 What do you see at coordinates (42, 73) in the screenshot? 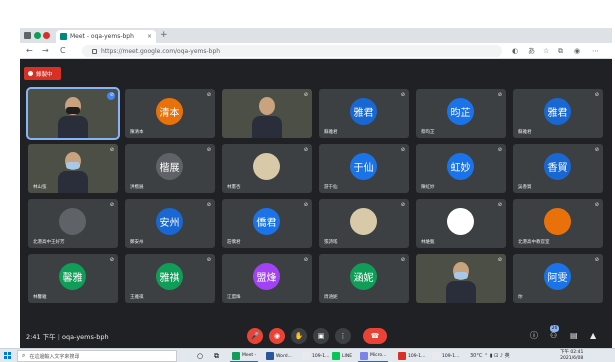
I see `recording-badge: 錄製中` at bounding box center [42, 73].